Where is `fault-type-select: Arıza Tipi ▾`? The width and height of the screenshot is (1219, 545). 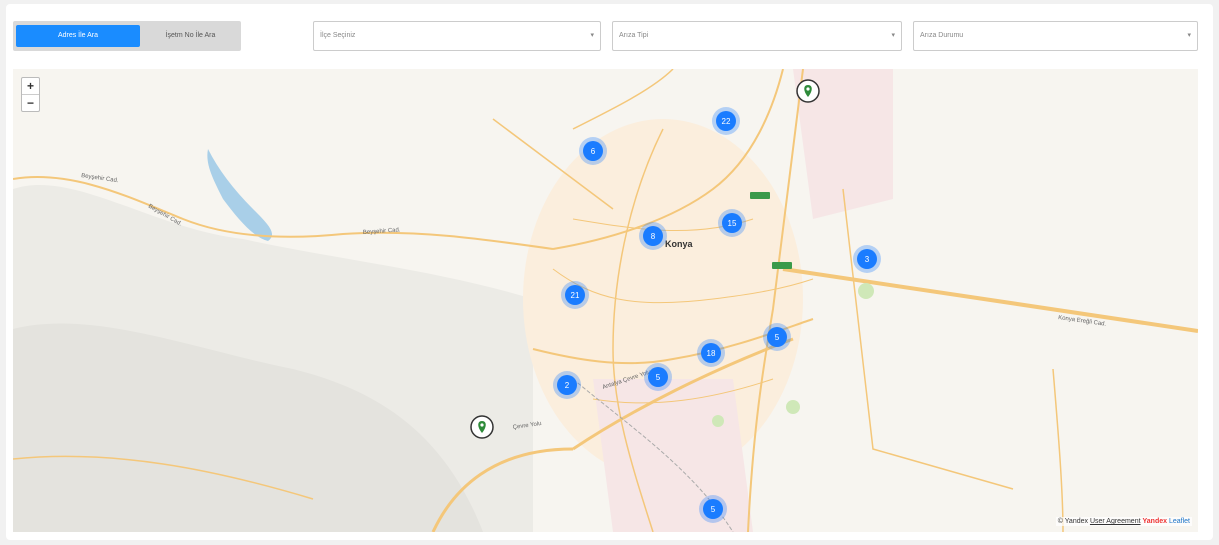 fault-type-select: Arıza Tipi ▾ is located at coordinates (757, 36).